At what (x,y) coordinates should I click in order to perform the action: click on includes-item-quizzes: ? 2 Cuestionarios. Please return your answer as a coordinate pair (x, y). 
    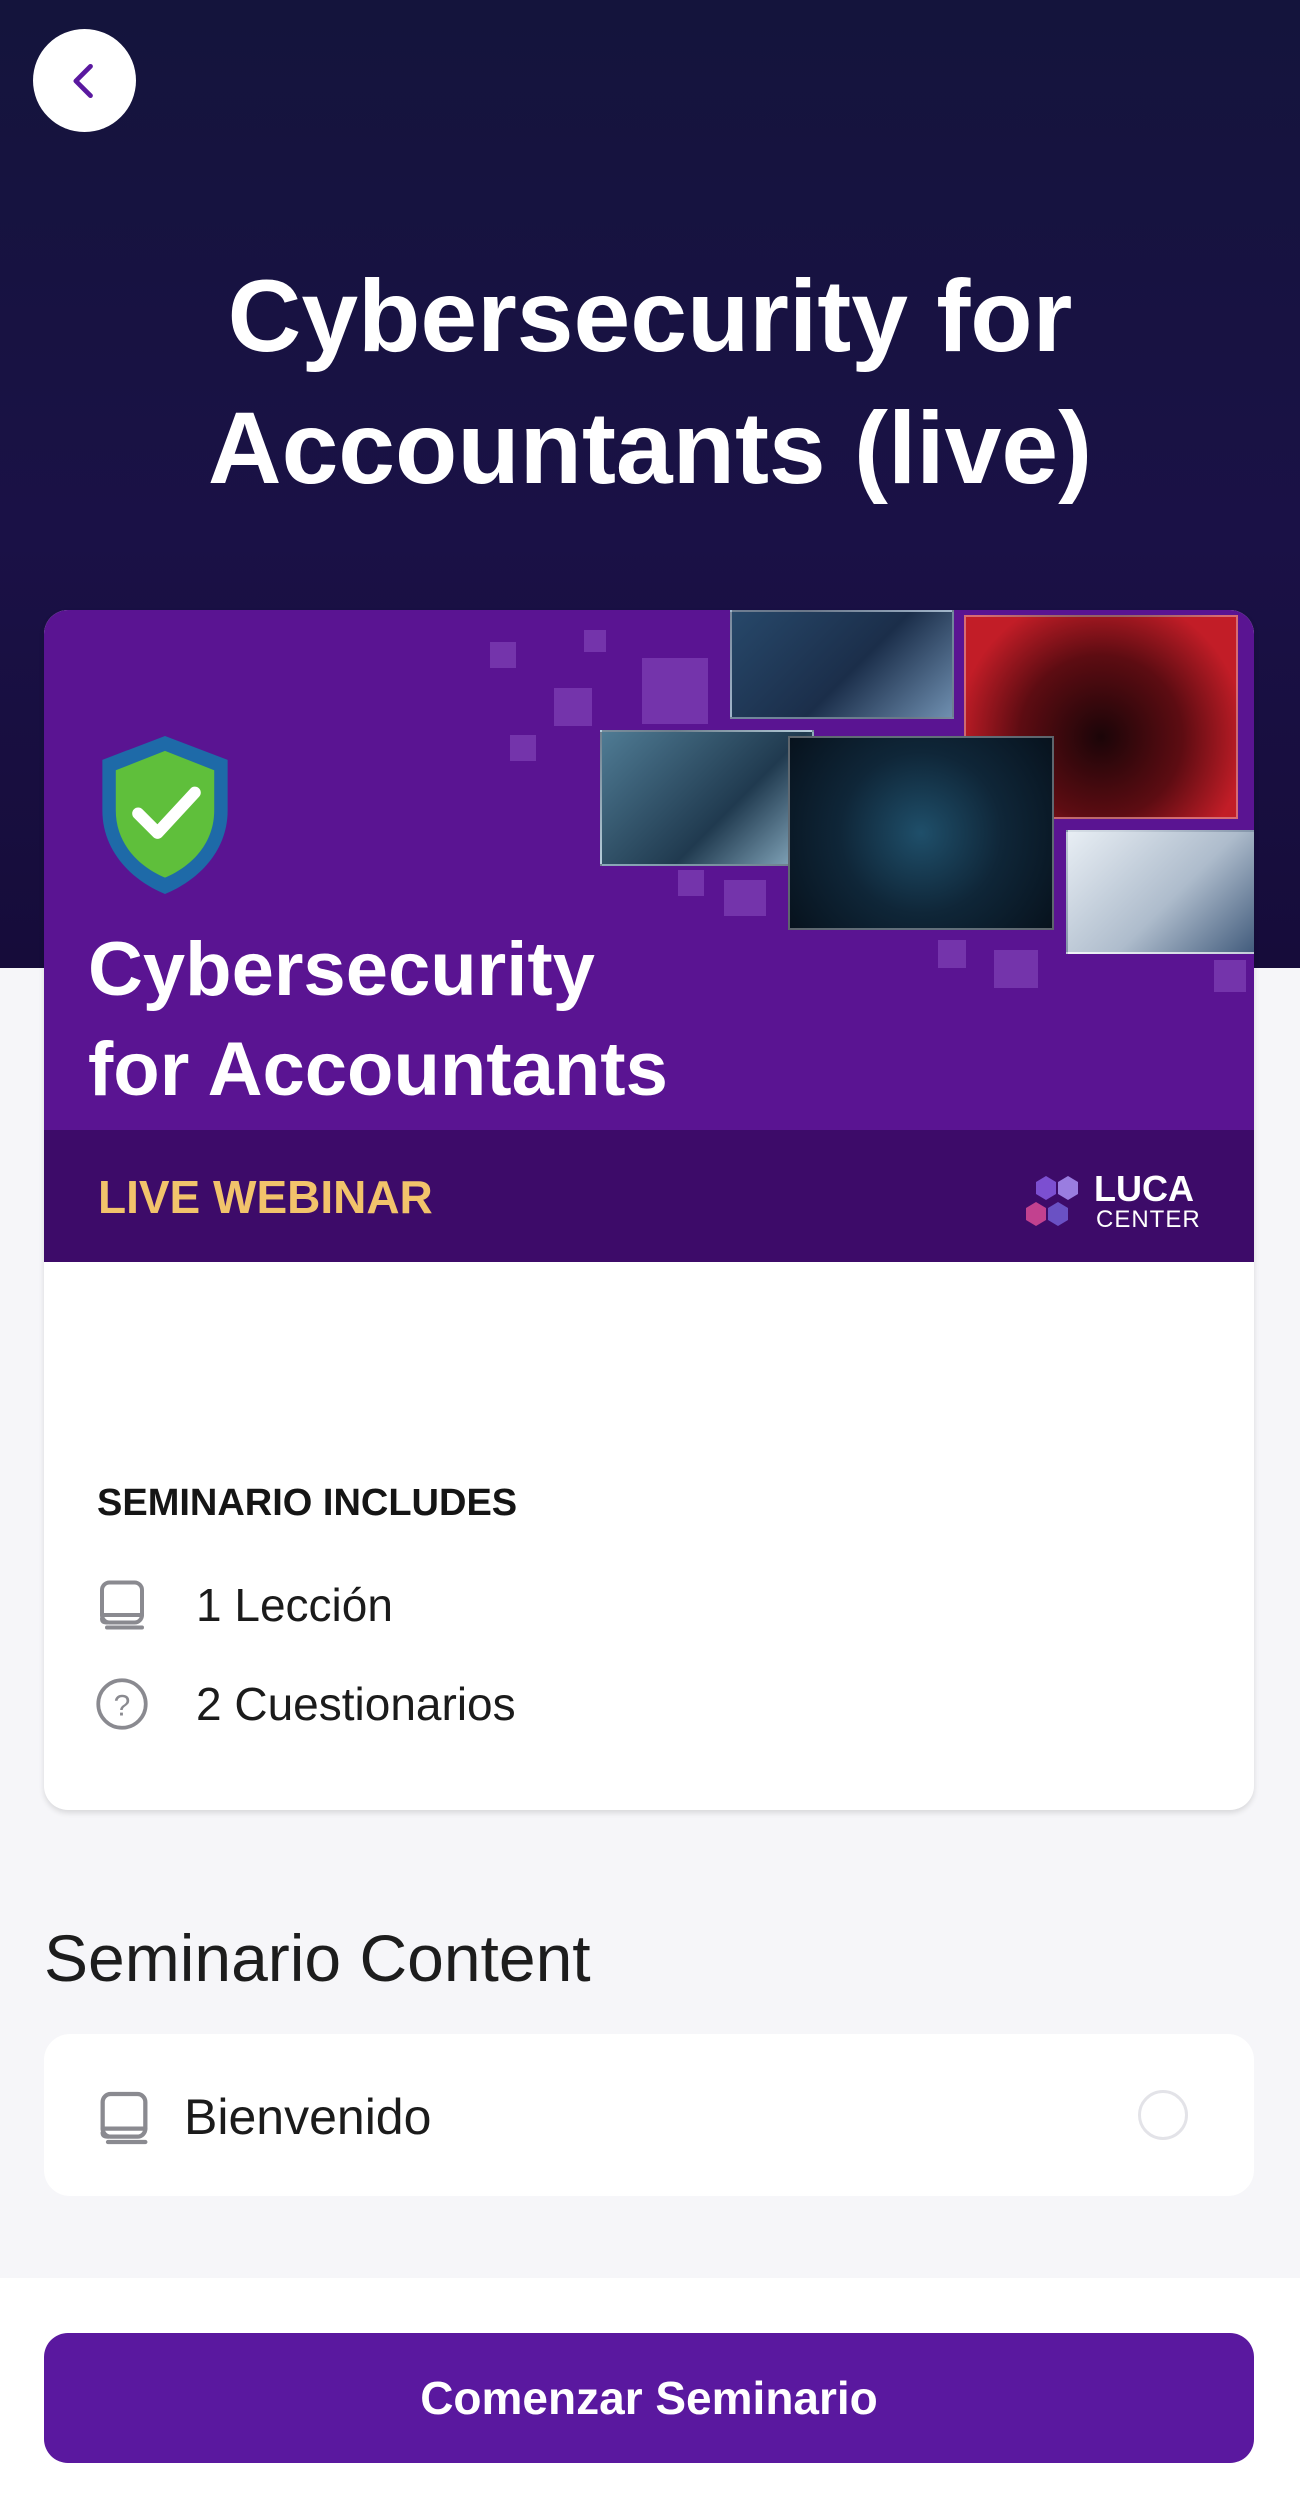
    Looking at the image, I should click on (304, 1704).